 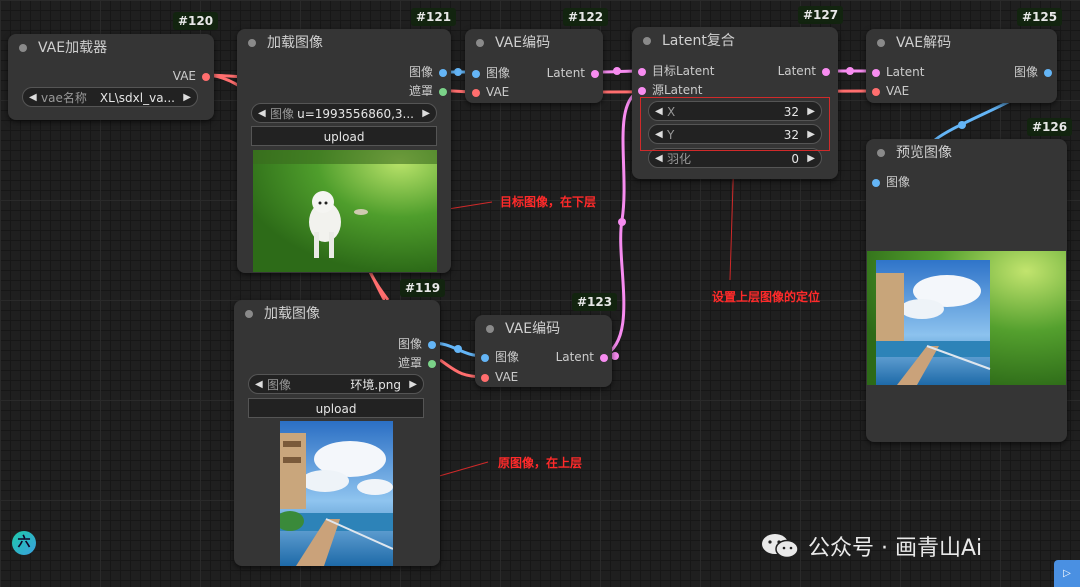 I want to click on node-125-id: #125, so click(x=1040, y=17).